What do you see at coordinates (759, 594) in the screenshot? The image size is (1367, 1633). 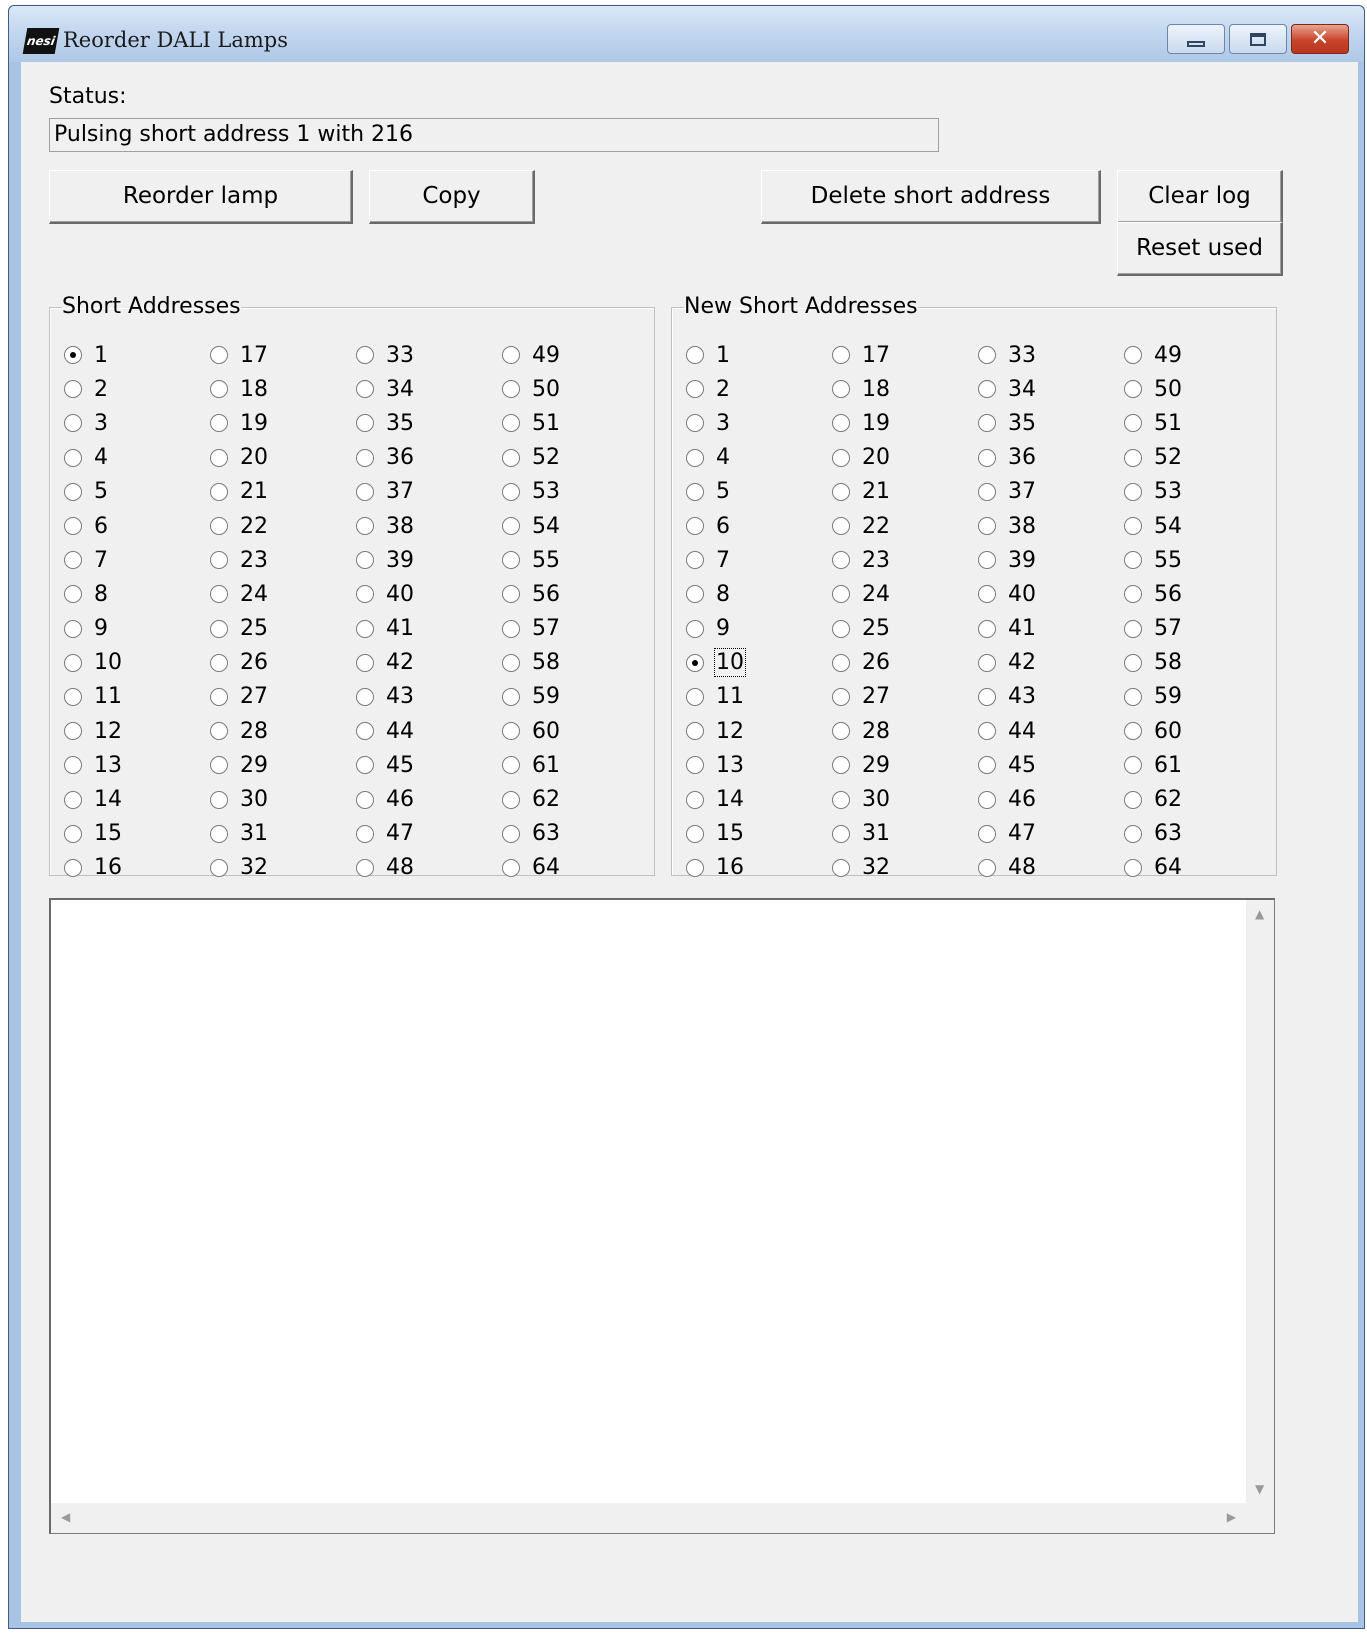 I see `new-address-radio-8: 8` at bounding box center [759, 594].